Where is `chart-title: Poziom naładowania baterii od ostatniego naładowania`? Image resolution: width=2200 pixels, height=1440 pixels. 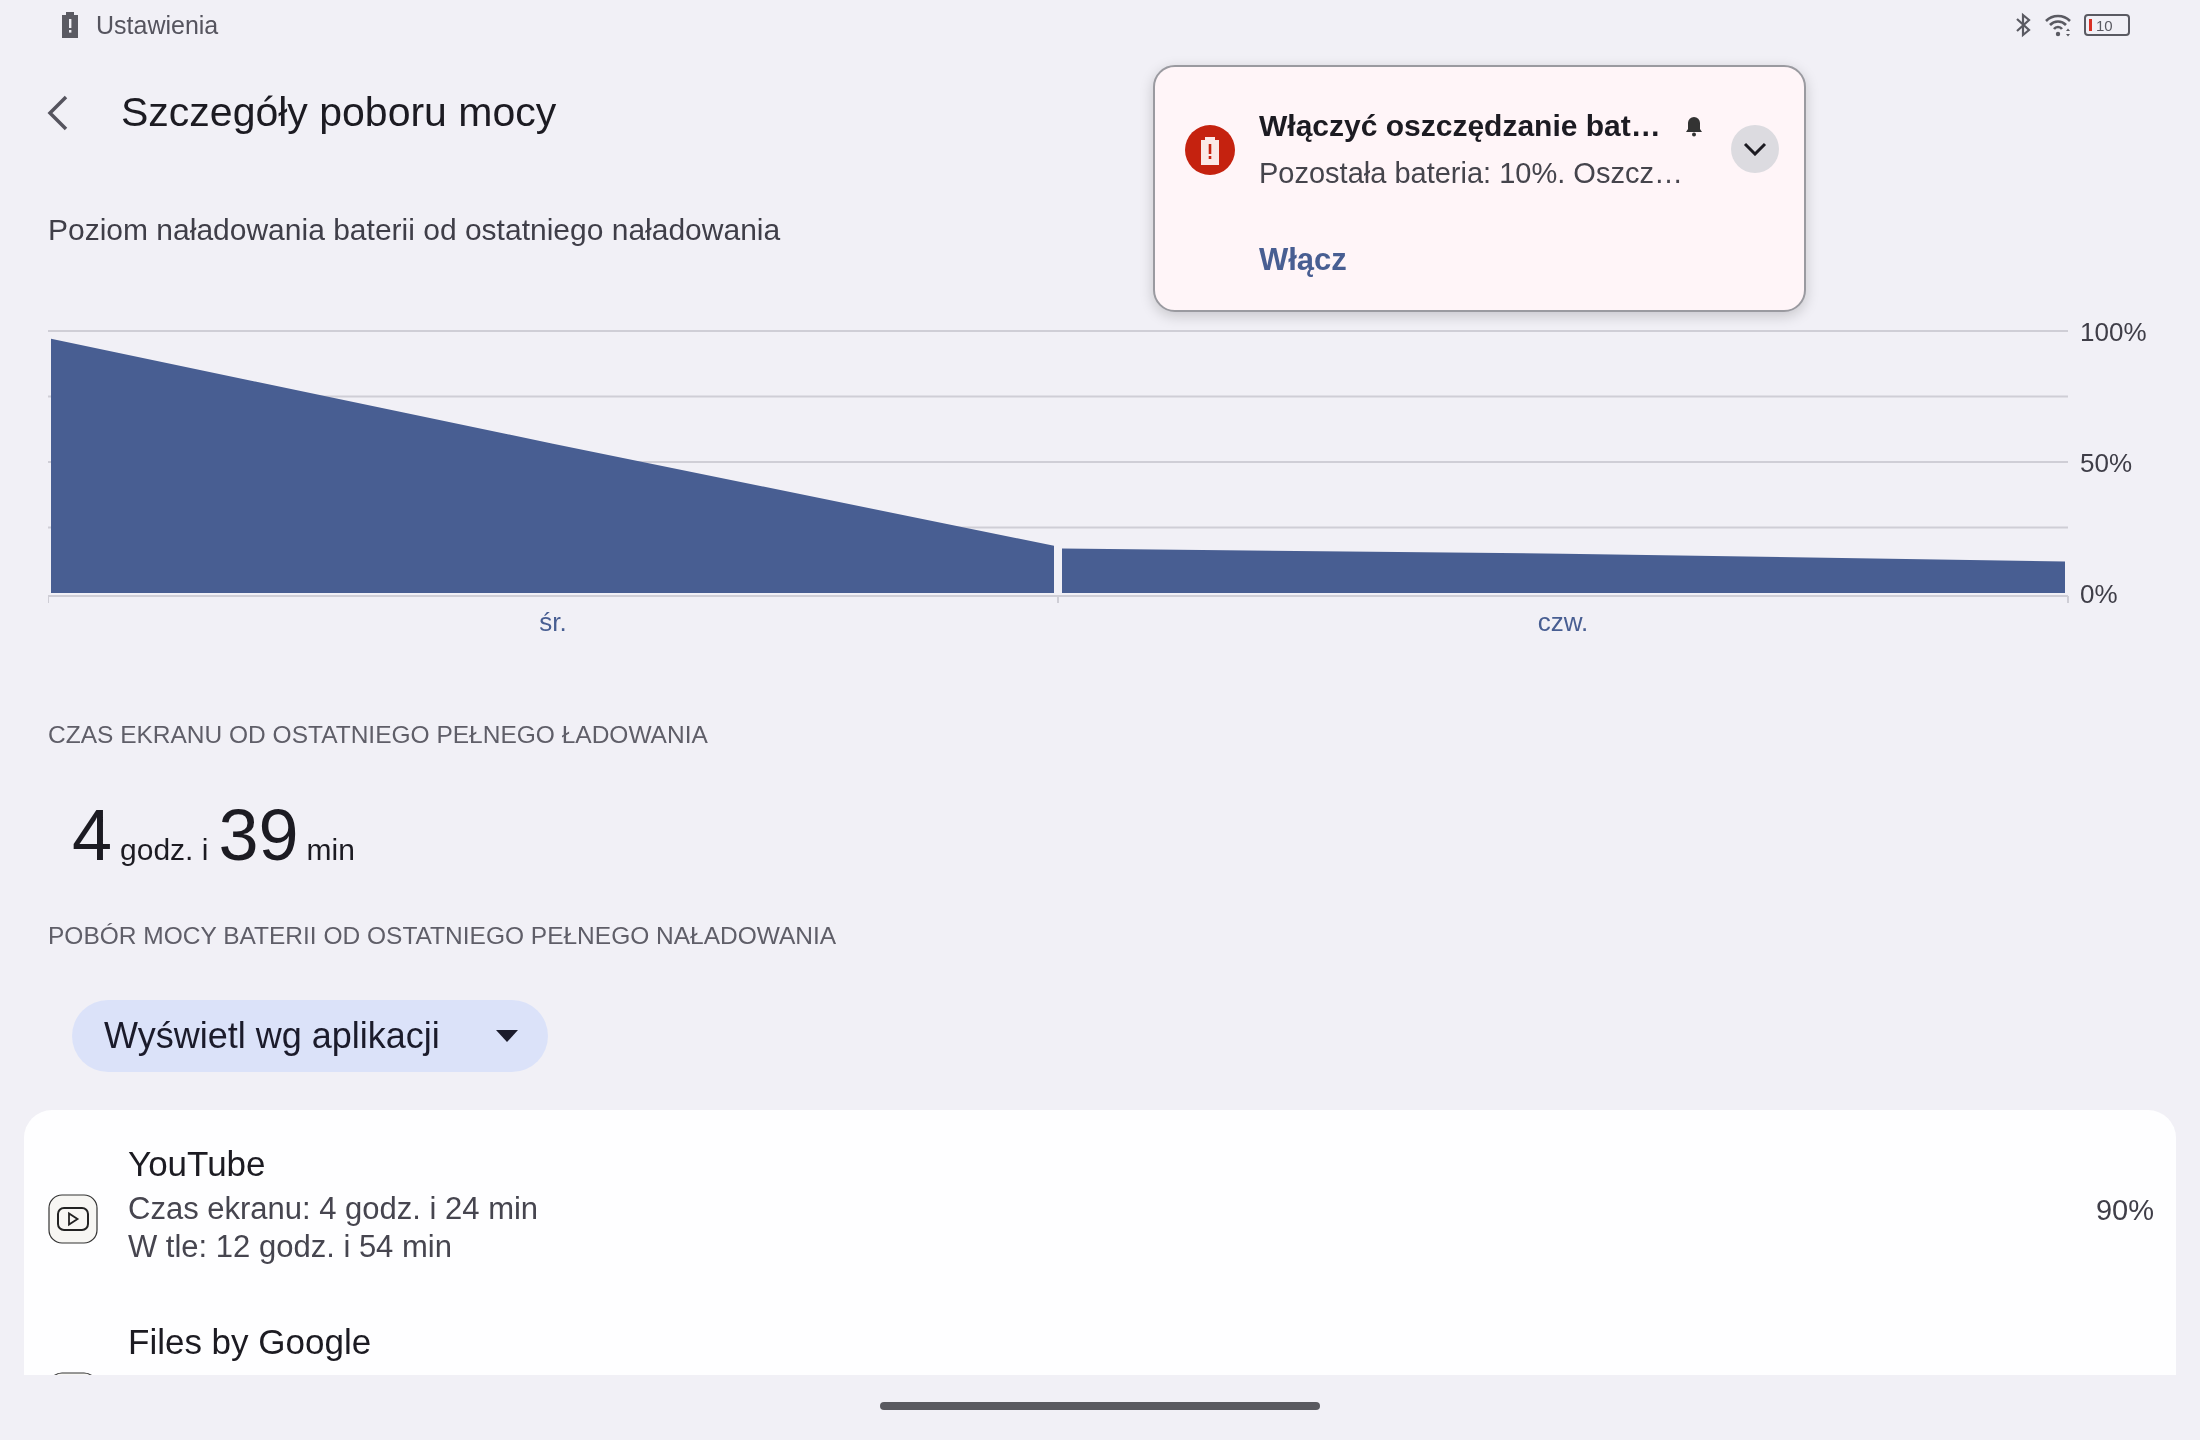
chart-title: Poziom naładowania baterii od ostatniego naładowania is located at coordinates (414, 229).